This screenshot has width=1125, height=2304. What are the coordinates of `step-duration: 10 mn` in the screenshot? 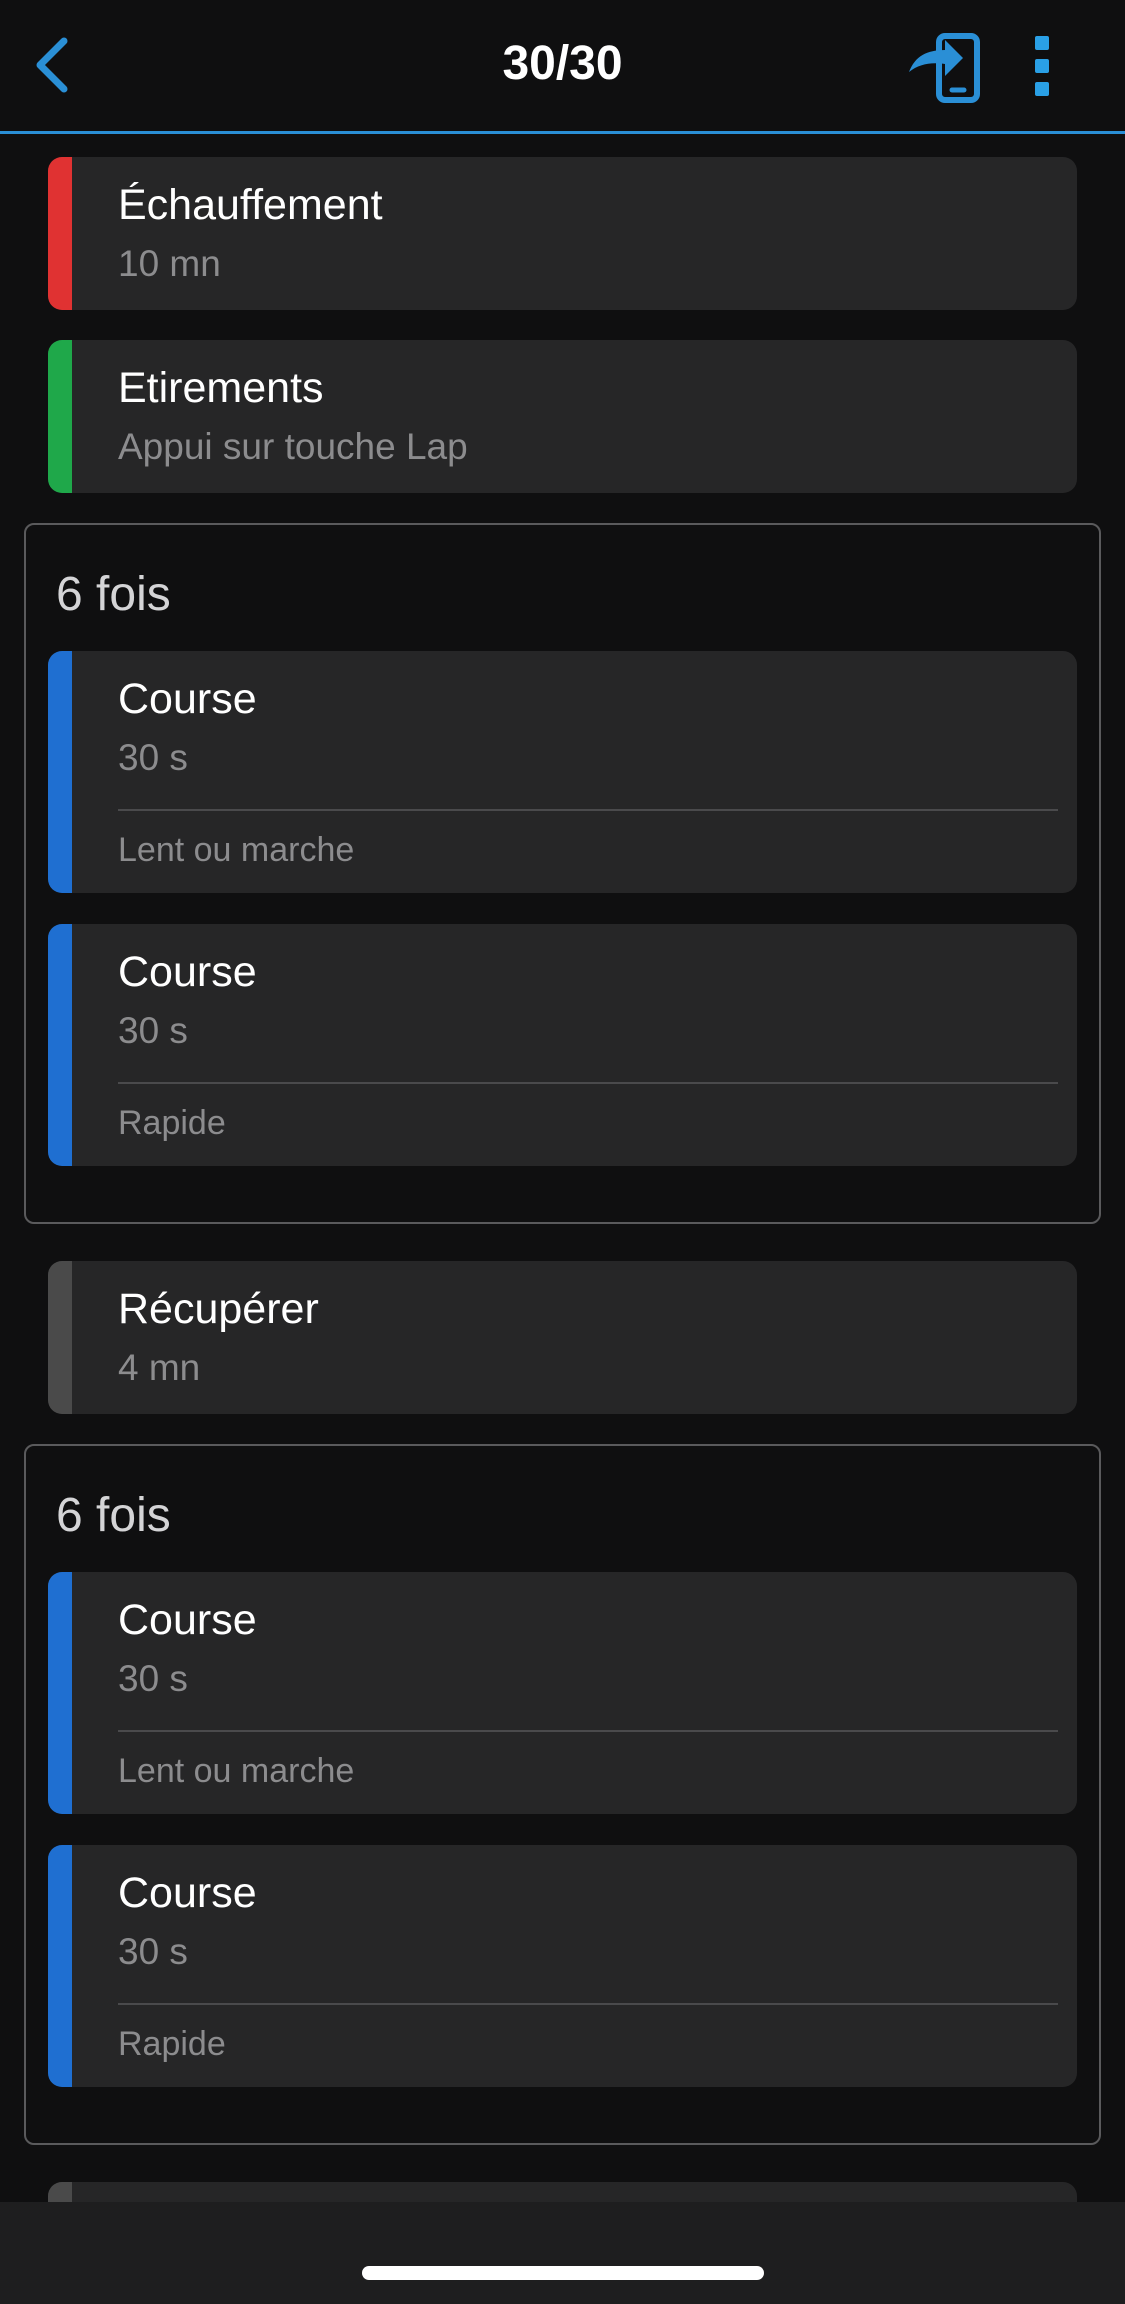 It's located at (169, 263).